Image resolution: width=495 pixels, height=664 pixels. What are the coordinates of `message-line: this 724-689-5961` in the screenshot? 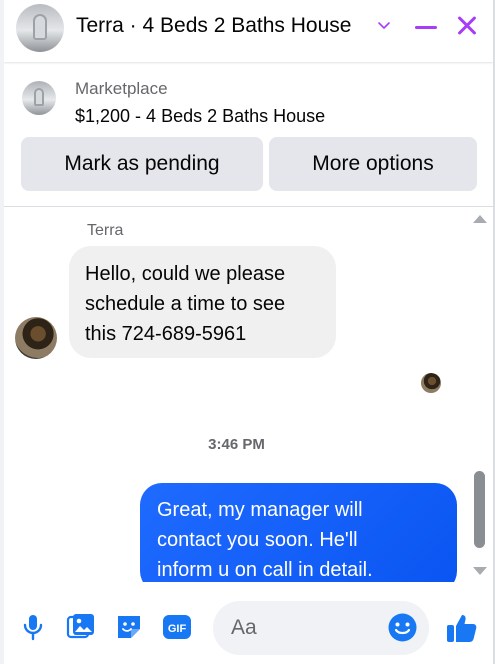 It's located at (166, 334).